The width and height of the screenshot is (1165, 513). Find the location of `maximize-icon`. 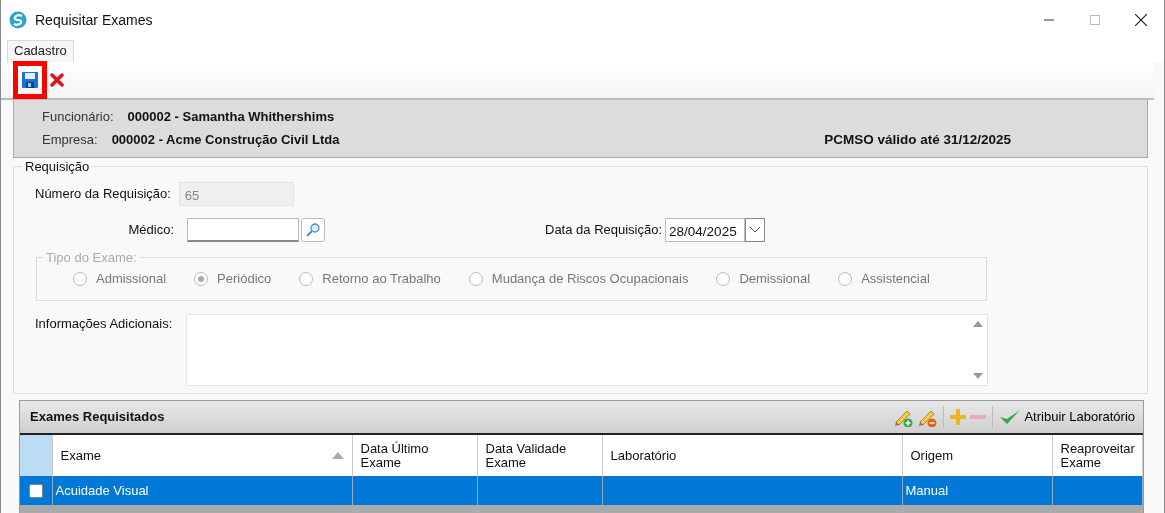

maximize-icon is located at coordinates (1095, 20).